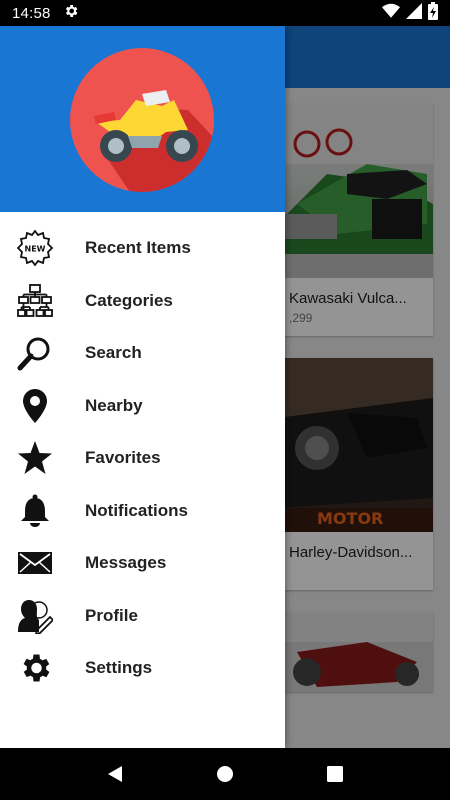 Image resolution: width=450 pixels, height=800 pixels. What do you see at coordinates (35, 353) in the screenshot?
I see `search-icon` at bounding box center [35, 353].